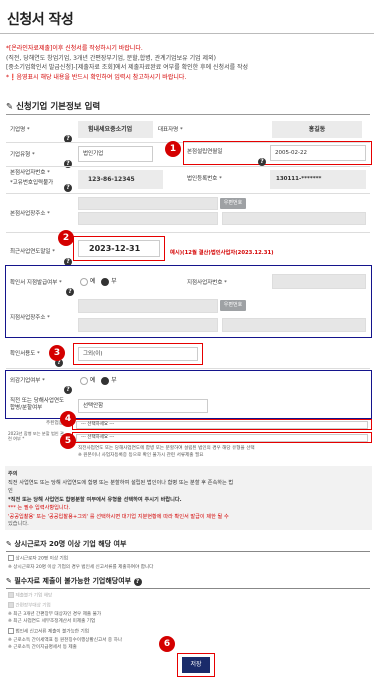  I want to click on branch-yes-label: 예, so click(92, 281).